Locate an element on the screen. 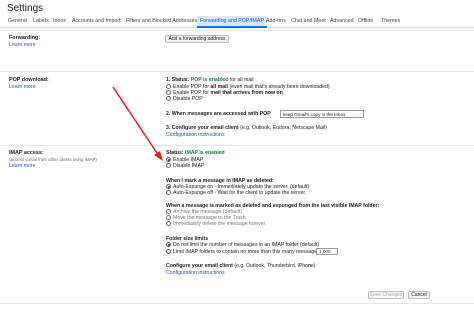 The height and width of the screenshot is (311, 474). arrow-shaft is located at coordinates (136, 121).